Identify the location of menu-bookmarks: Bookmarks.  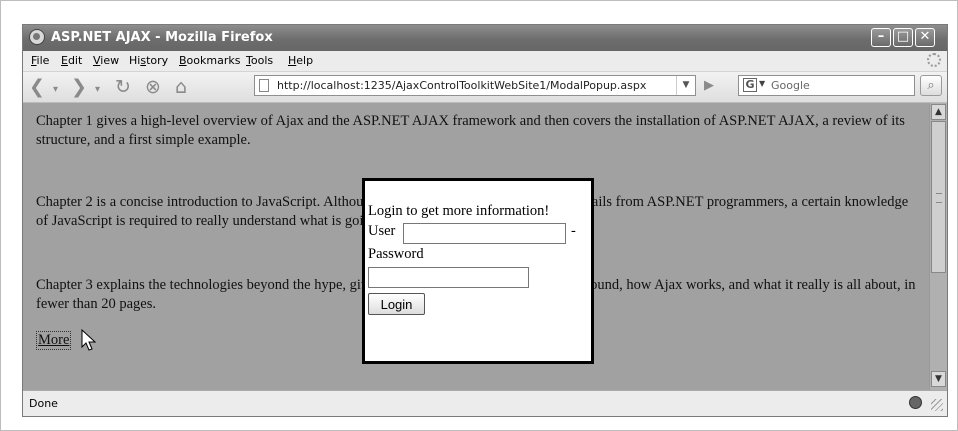
(209, 60).